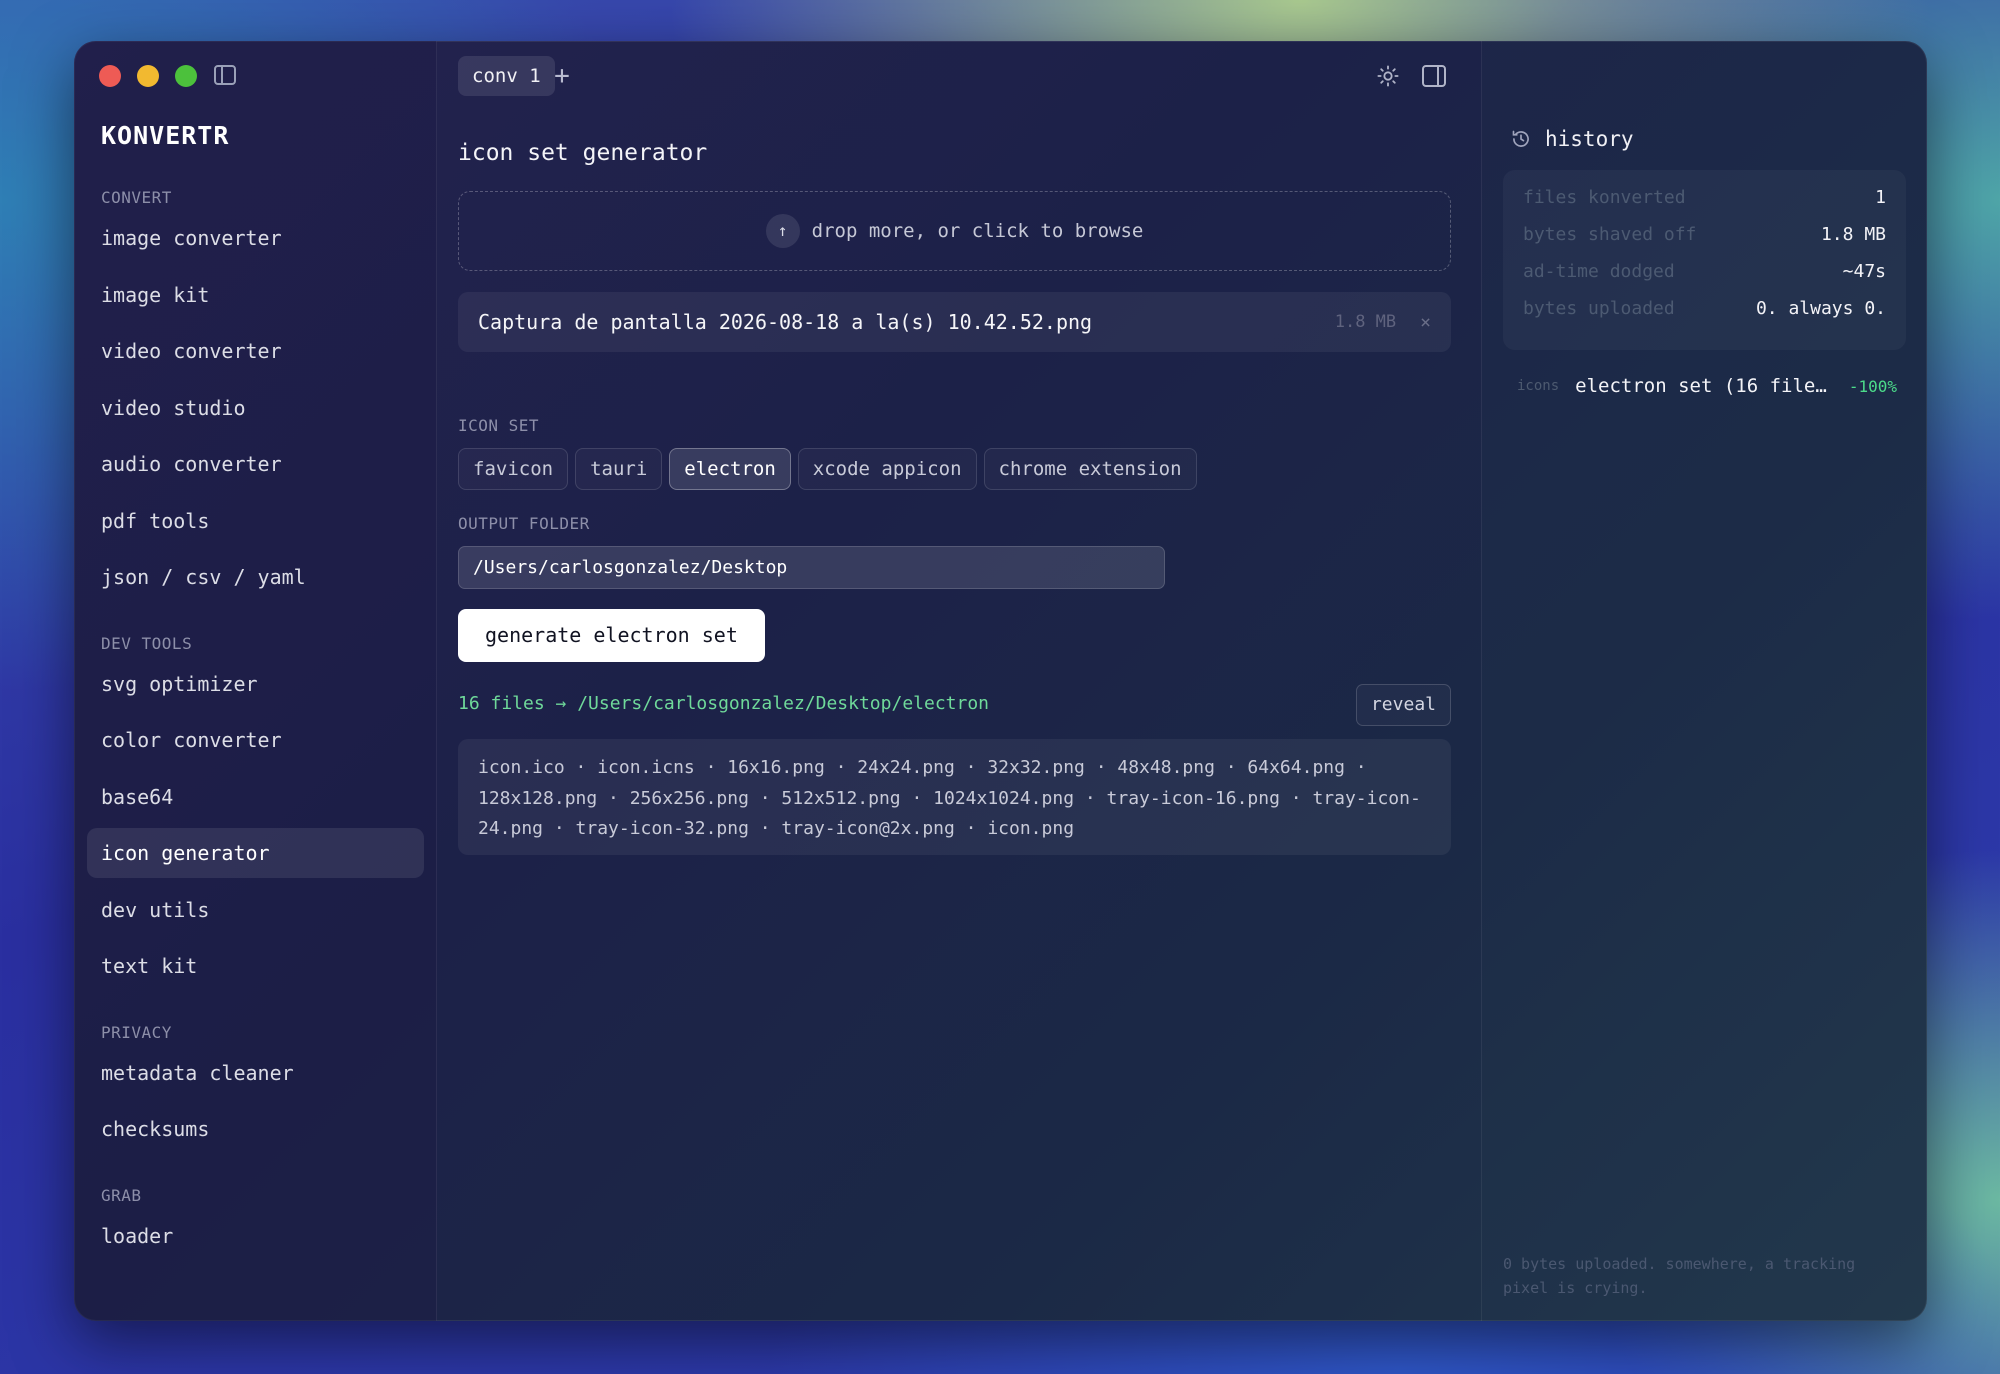 The height and width of the screenshot is (1374, 2000). Describe the element at coordinates (1604, 197) in the screenshot. I see `stat-label: files konverted` at that location.